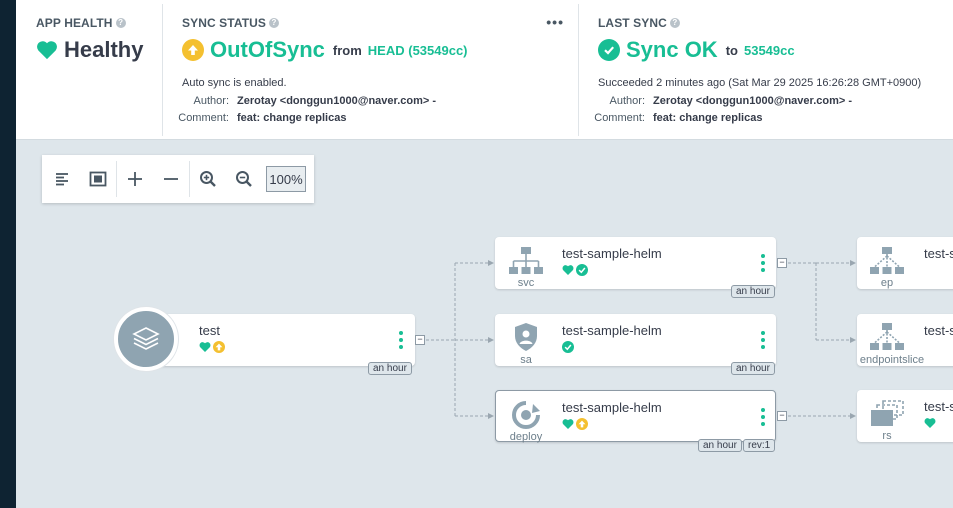  Describe the element at coordinates (887, 260) in the screenshot. I see `endpoints-icon` at that location.